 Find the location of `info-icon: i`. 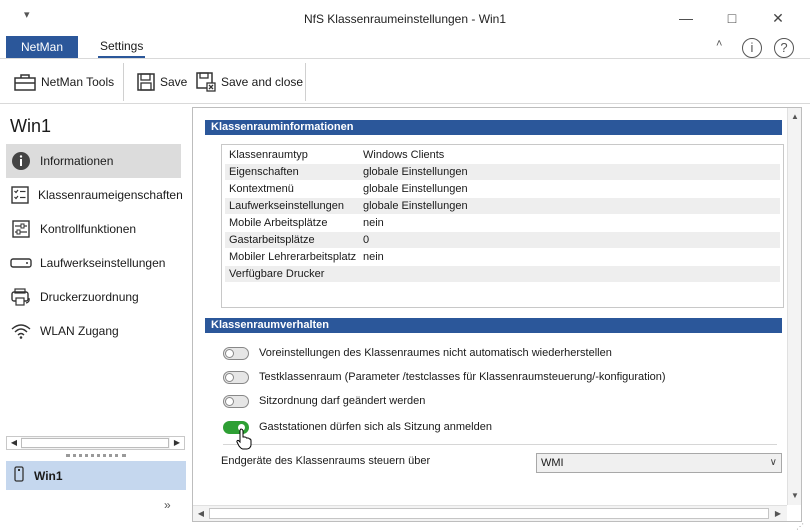

info-icon: i is located at coordinates (752, 48).